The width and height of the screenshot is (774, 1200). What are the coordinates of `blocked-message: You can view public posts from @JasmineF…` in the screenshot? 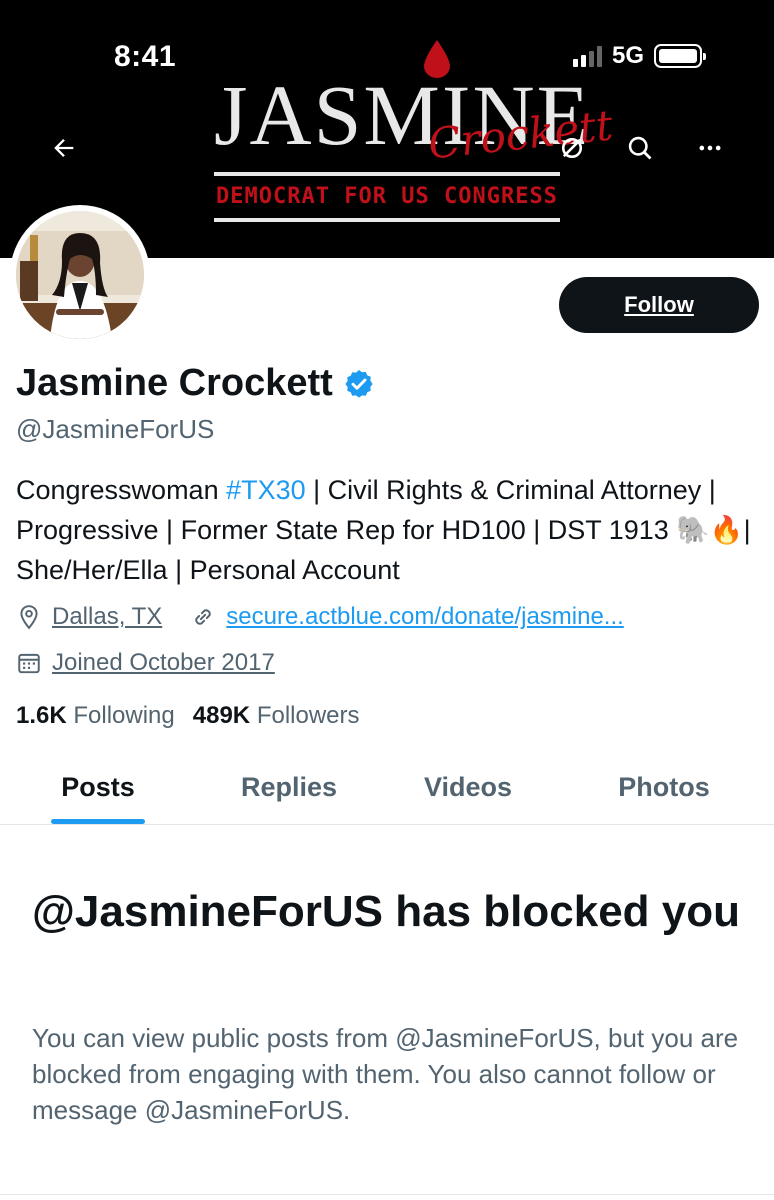 It's located at (385, 1074).